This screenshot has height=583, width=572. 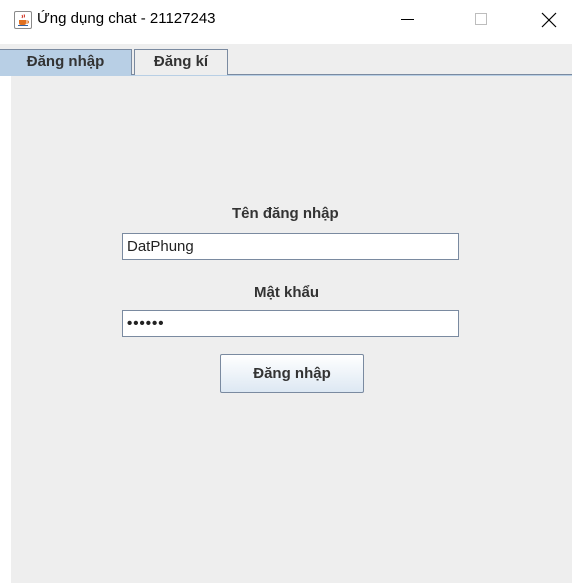 I want to click on minimize-button, so click(x=407, y=20).